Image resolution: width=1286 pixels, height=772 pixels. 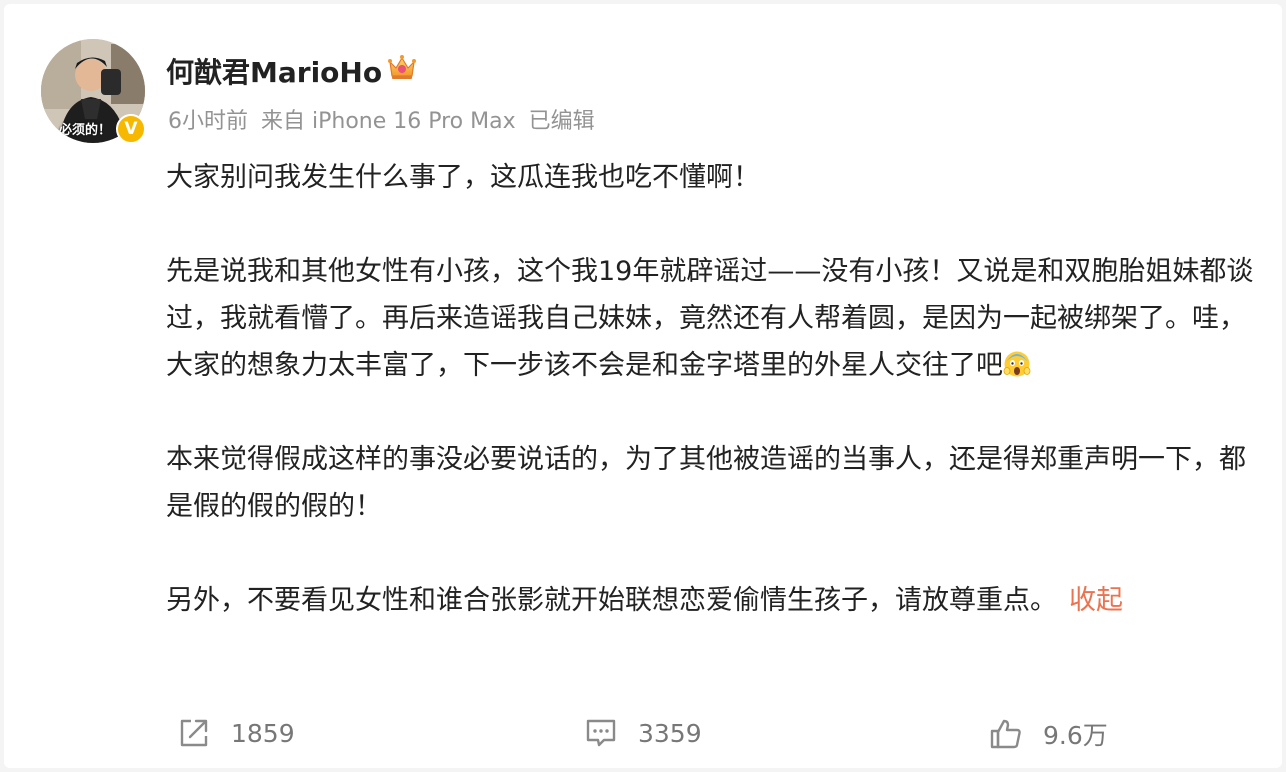 What do you see at coordinates (601, 733) in the screenshot?
I see `comment-icon` at bounding box center [601, 733].